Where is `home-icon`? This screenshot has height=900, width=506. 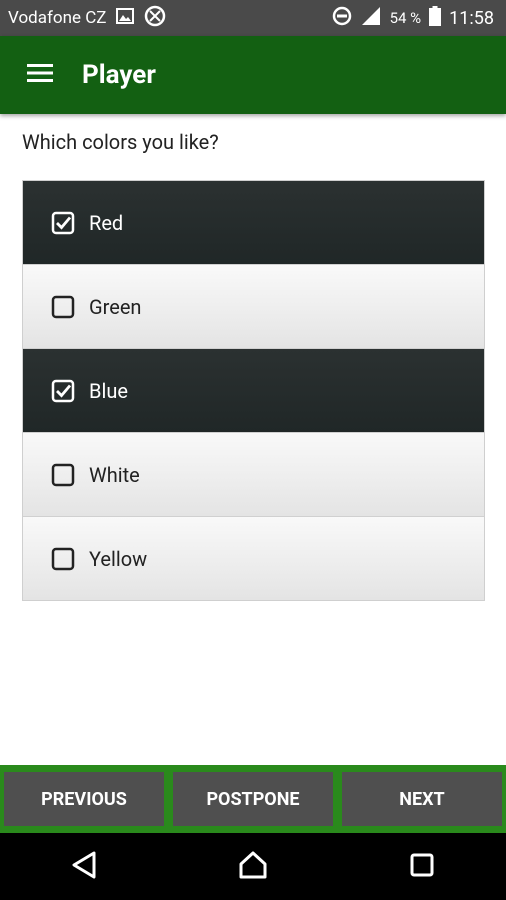 home-icon is located at coordinates (253, 867).